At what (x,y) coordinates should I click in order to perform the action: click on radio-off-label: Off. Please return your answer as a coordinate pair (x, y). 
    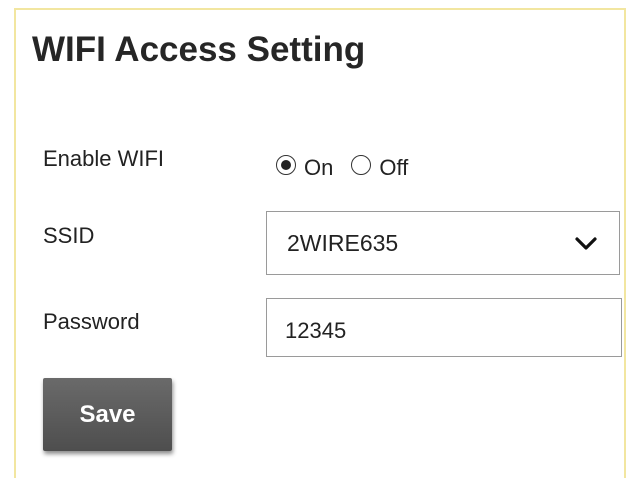
    Looking at the image, I should click on (394, 167).